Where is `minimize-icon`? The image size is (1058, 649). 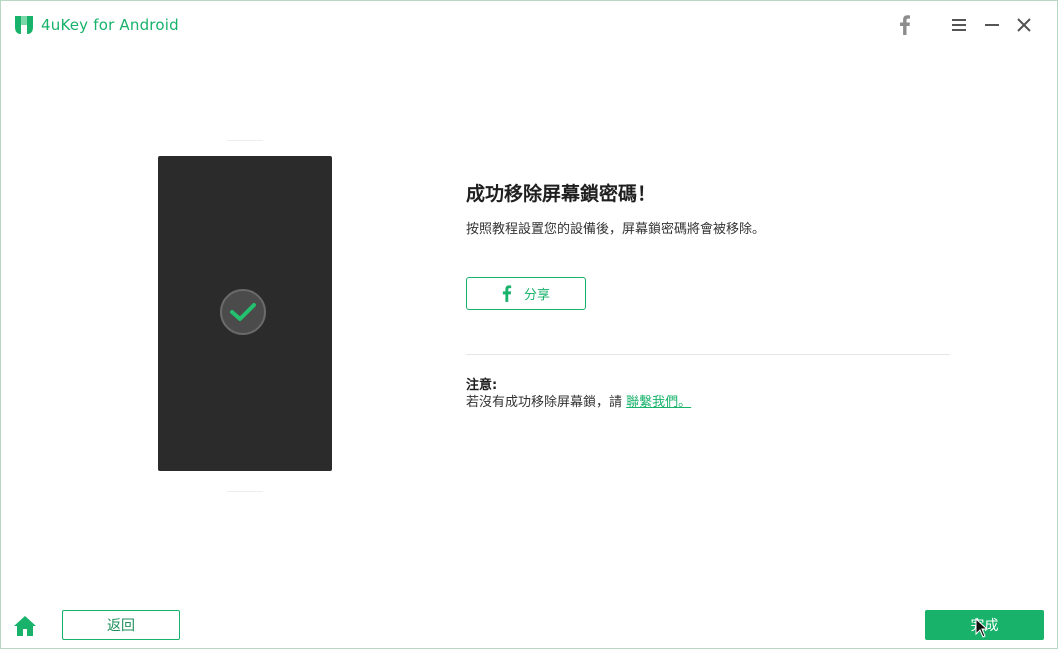 minimize-icon is located at coordinates (992, 25).